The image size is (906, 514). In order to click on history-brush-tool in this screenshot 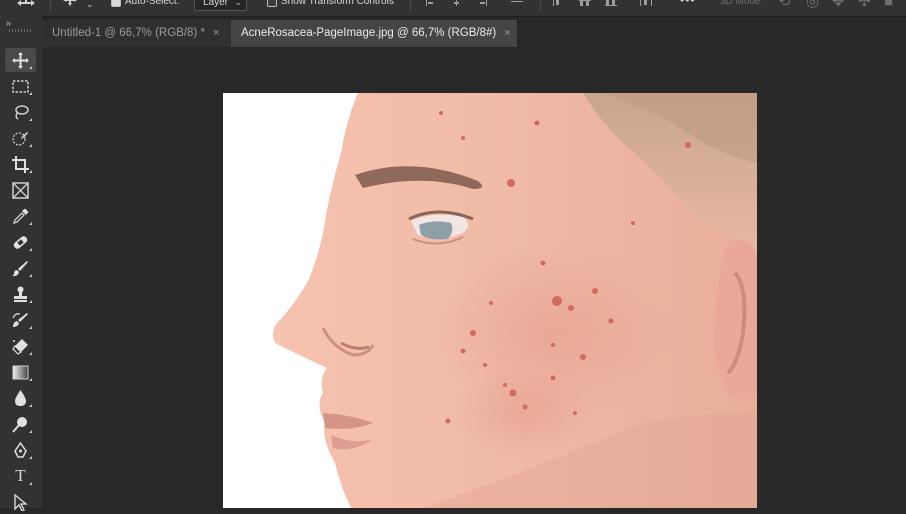, I will do `click(20, 320)`.